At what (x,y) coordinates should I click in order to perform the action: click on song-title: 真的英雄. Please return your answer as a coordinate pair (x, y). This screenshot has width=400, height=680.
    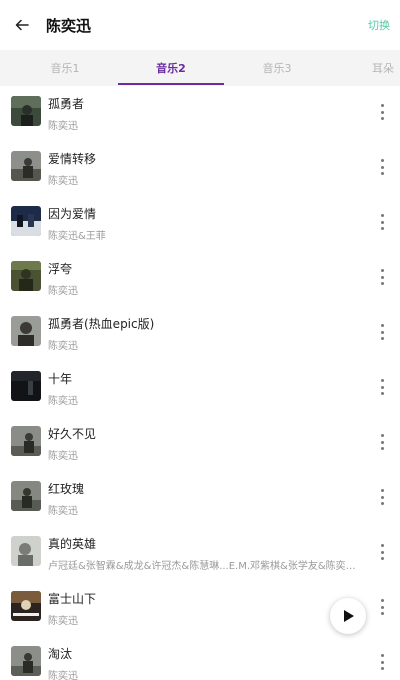
    Looking at the image, I should click on (72, 544).